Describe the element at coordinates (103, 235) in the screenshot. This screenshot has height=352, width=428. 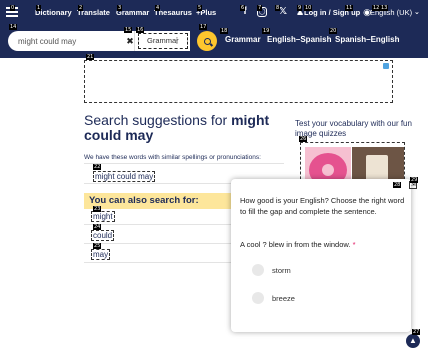
I see `also-link-could: could` at that location.